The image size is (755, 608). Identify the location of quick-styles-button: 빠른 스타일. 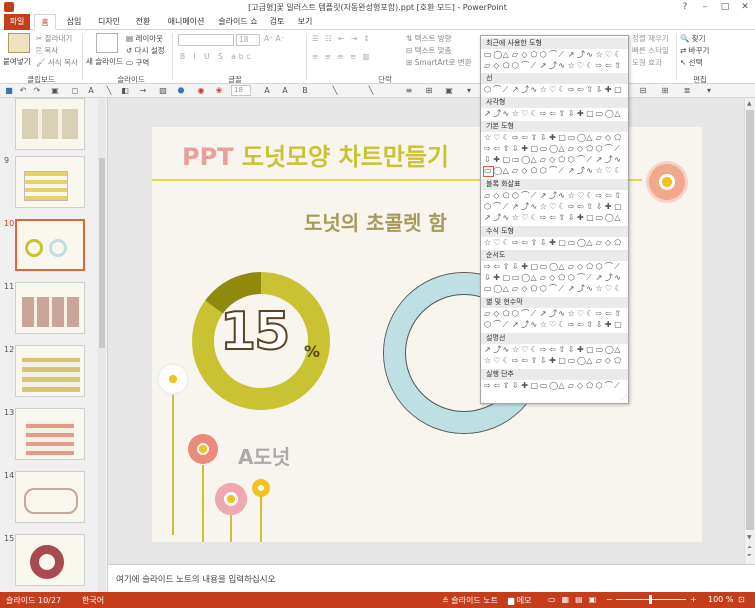
(650, 50).